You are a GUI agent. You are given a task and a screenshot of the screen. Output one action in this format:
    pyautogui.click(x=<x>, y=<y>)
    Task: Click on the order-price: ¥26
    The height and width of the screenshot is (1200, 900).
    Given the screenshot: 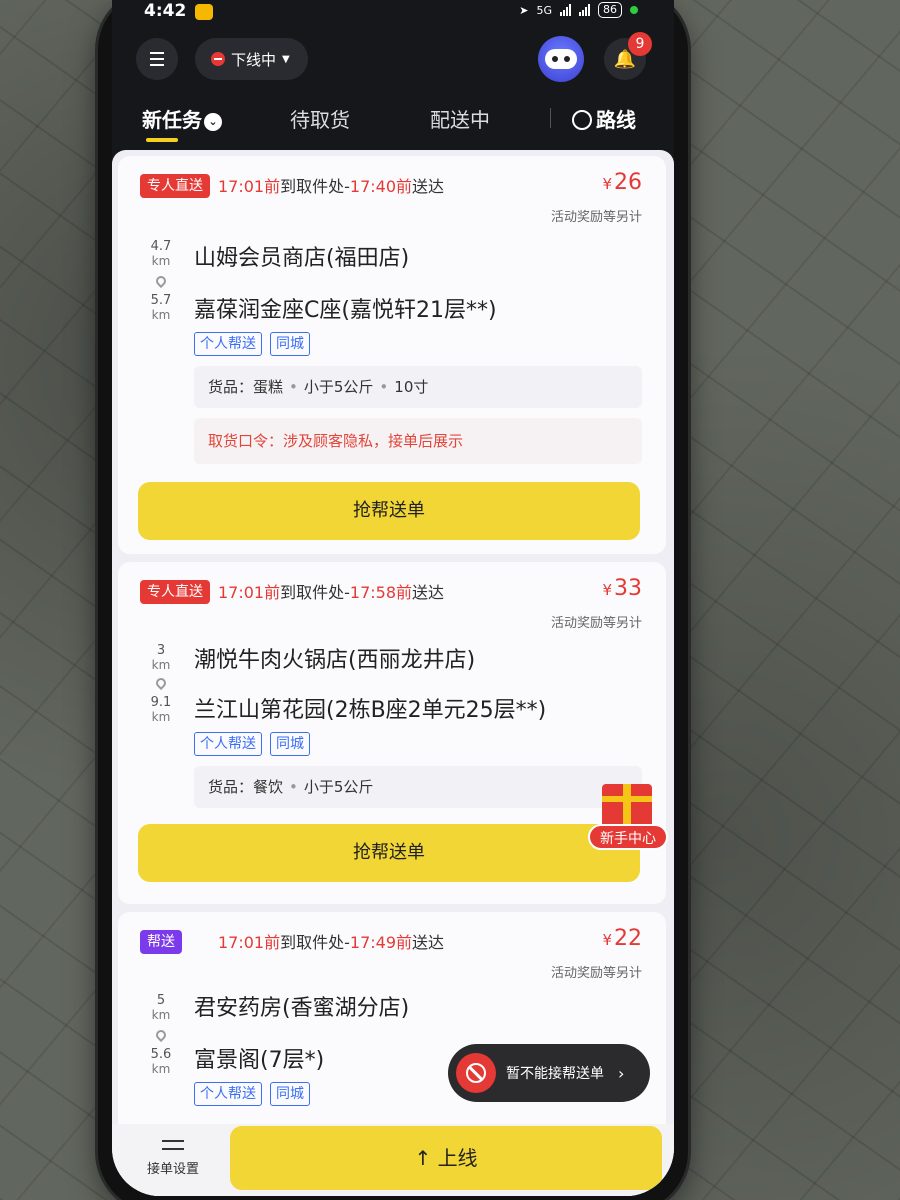 What is the action you would take?
    pyautogui.click(x=622, y=182)
    